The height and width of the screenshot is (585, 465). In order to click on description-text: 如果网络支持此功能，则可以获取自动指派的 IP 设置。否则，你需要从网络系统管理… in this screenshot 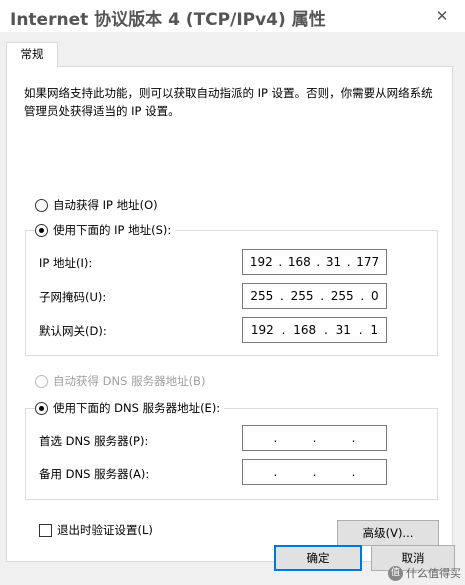, I will do `click(228, 102)`.